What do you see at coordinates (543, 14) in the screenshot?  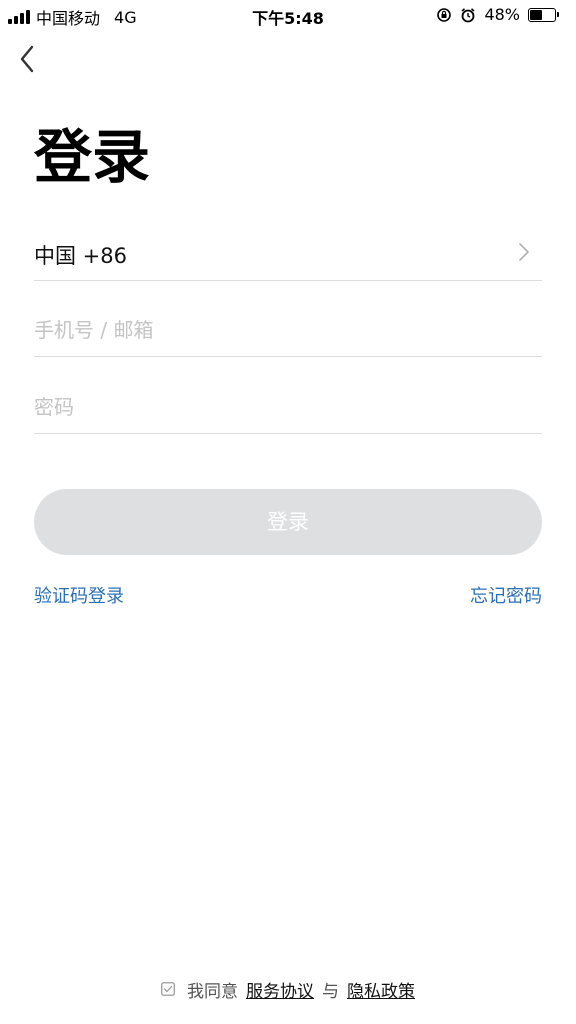 I see `battery-icon` at bounding box center [543, 14].